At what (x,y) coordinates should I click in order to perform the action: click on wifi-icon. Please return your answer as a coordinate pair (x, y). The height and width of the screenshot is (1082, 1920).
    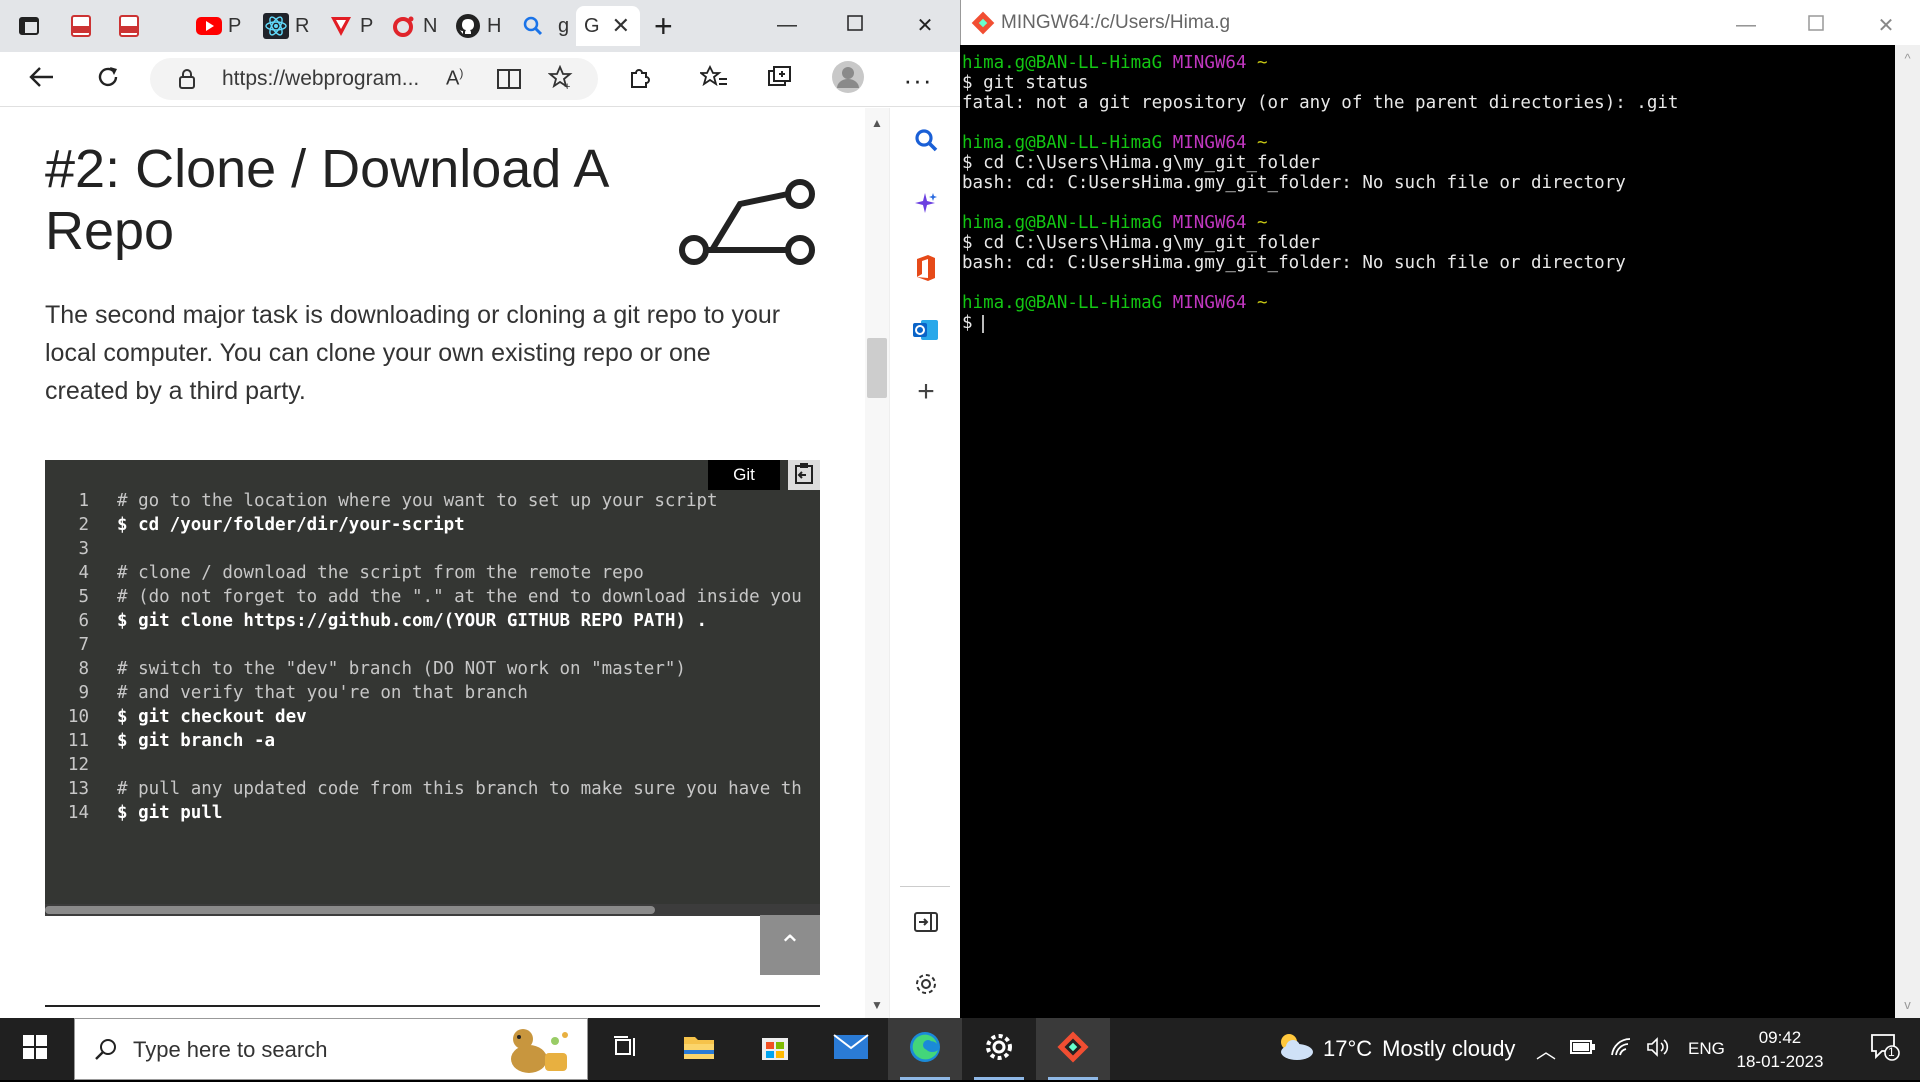
    Looking at the image, I should click on (1622, 1049).